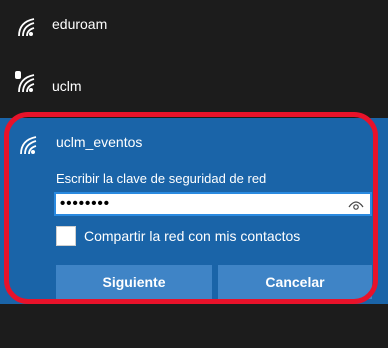  Describe the element at coordinates (192, 236) in the screenshot. I see `share-network-label: Compartir la red con mis contactos` at that location.